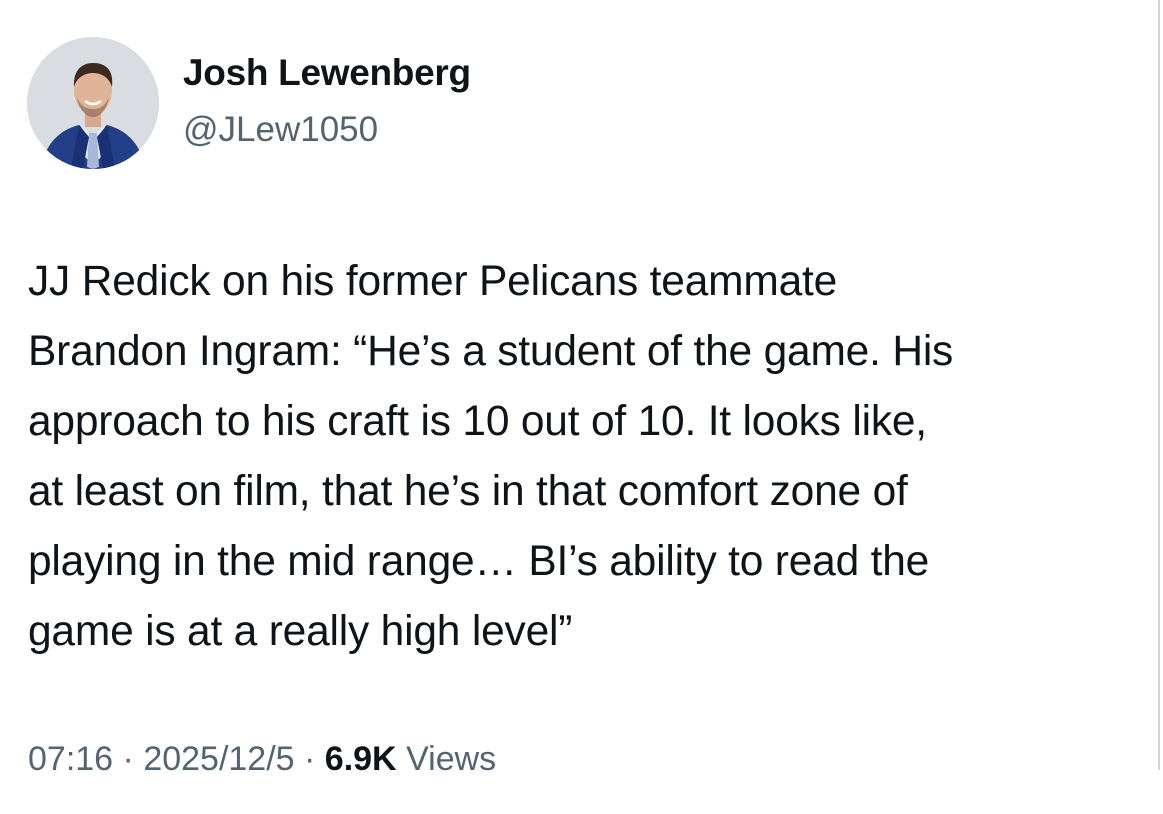 This screenshot has width=1163, height=814. What do you see at coordinates (280, 130) in the screenshot?
I see `author-handle: @JLew1050` at bounding box center [280, 130].